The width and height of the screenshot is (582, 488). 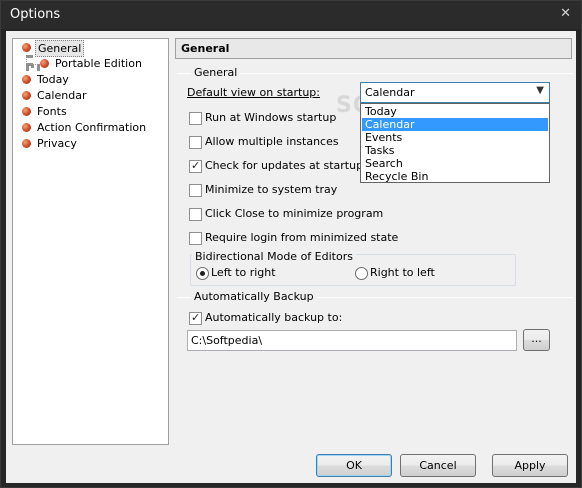 I want to click on radio-label: Left to right, so click(x=243, y=272).